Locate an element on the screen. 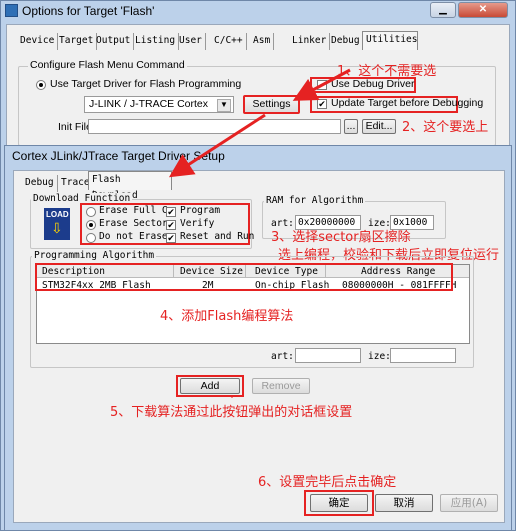 The image size is (516, 531). arrow-to-front-tab is located at coordinates (217, 145).